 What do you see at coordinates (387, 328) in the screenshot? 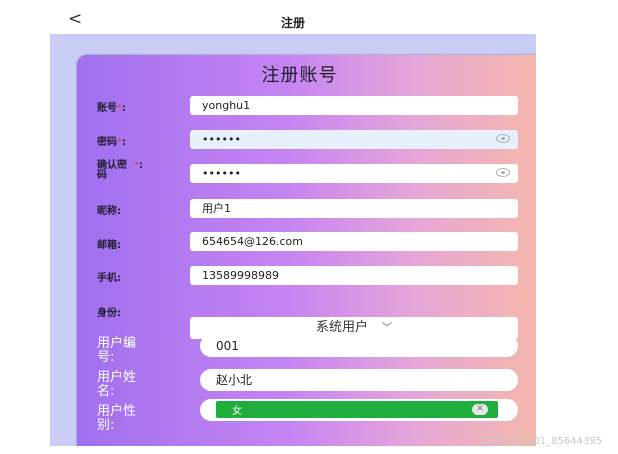
I see `chevron-down-icon: ﹀` at bounding box center [387, 328].